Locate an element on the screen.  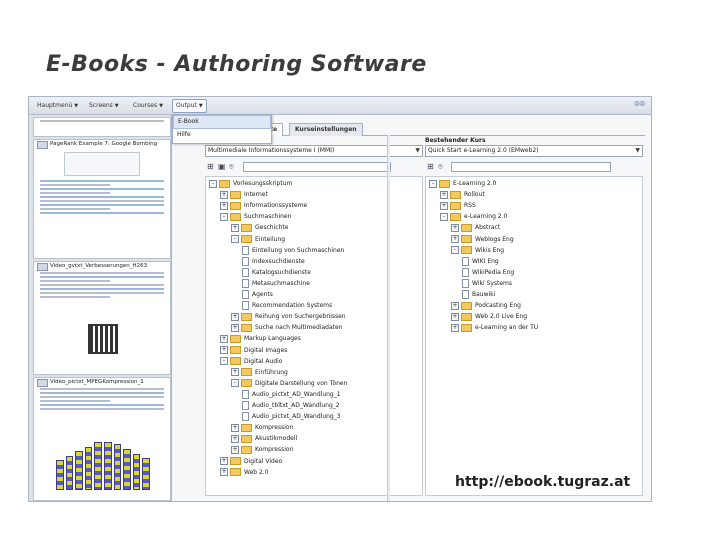
slide-url: http://ebook.tugraz.at is located at coordinates (543, 482).